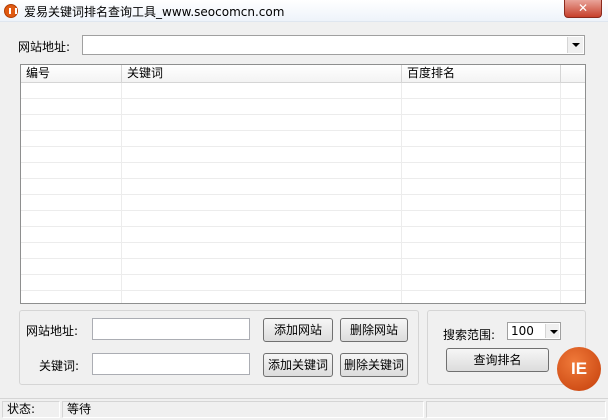 This screenshot has width=608, height=420. I want to click on column-header-baidu-rank: 百度排名, so click(481, 74).